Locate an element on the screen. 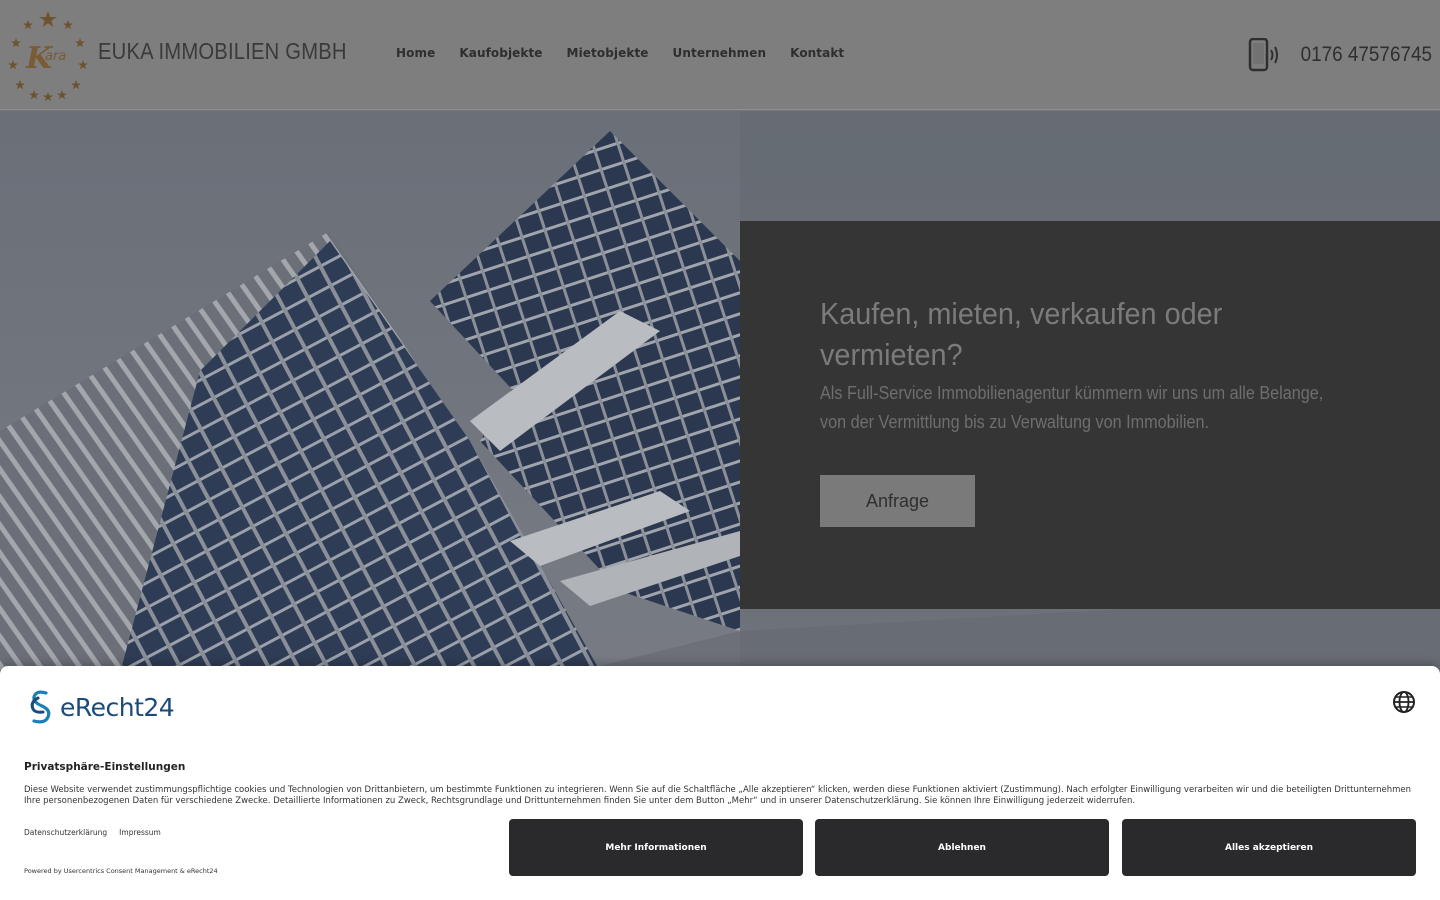 The image size is (1440, 900). nav-home: Home is located at coordinates (415, 53).